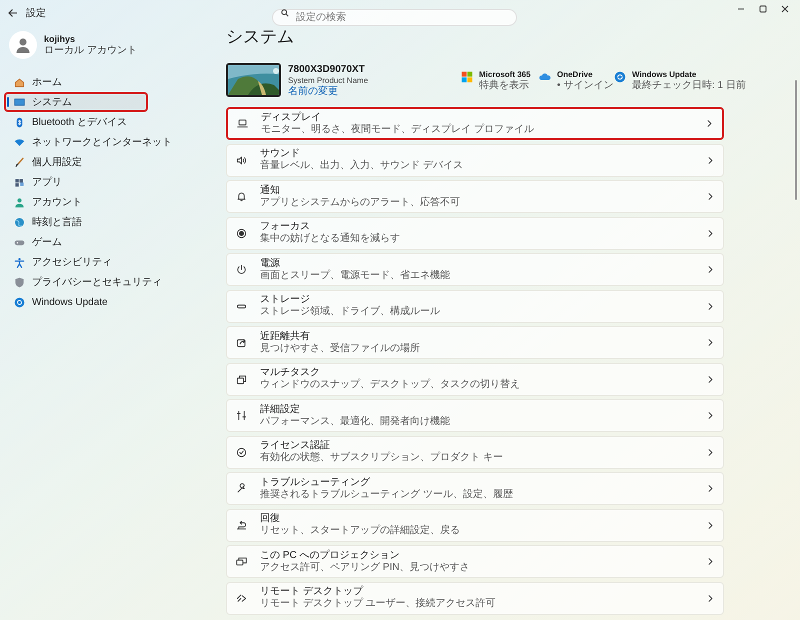 Image resolution: width=800 pixels, height=620 pixels. What do you see at coordinates (36, 13) in the screenshot?
I see `window-title: 設定` at bounding box center [36, 13].